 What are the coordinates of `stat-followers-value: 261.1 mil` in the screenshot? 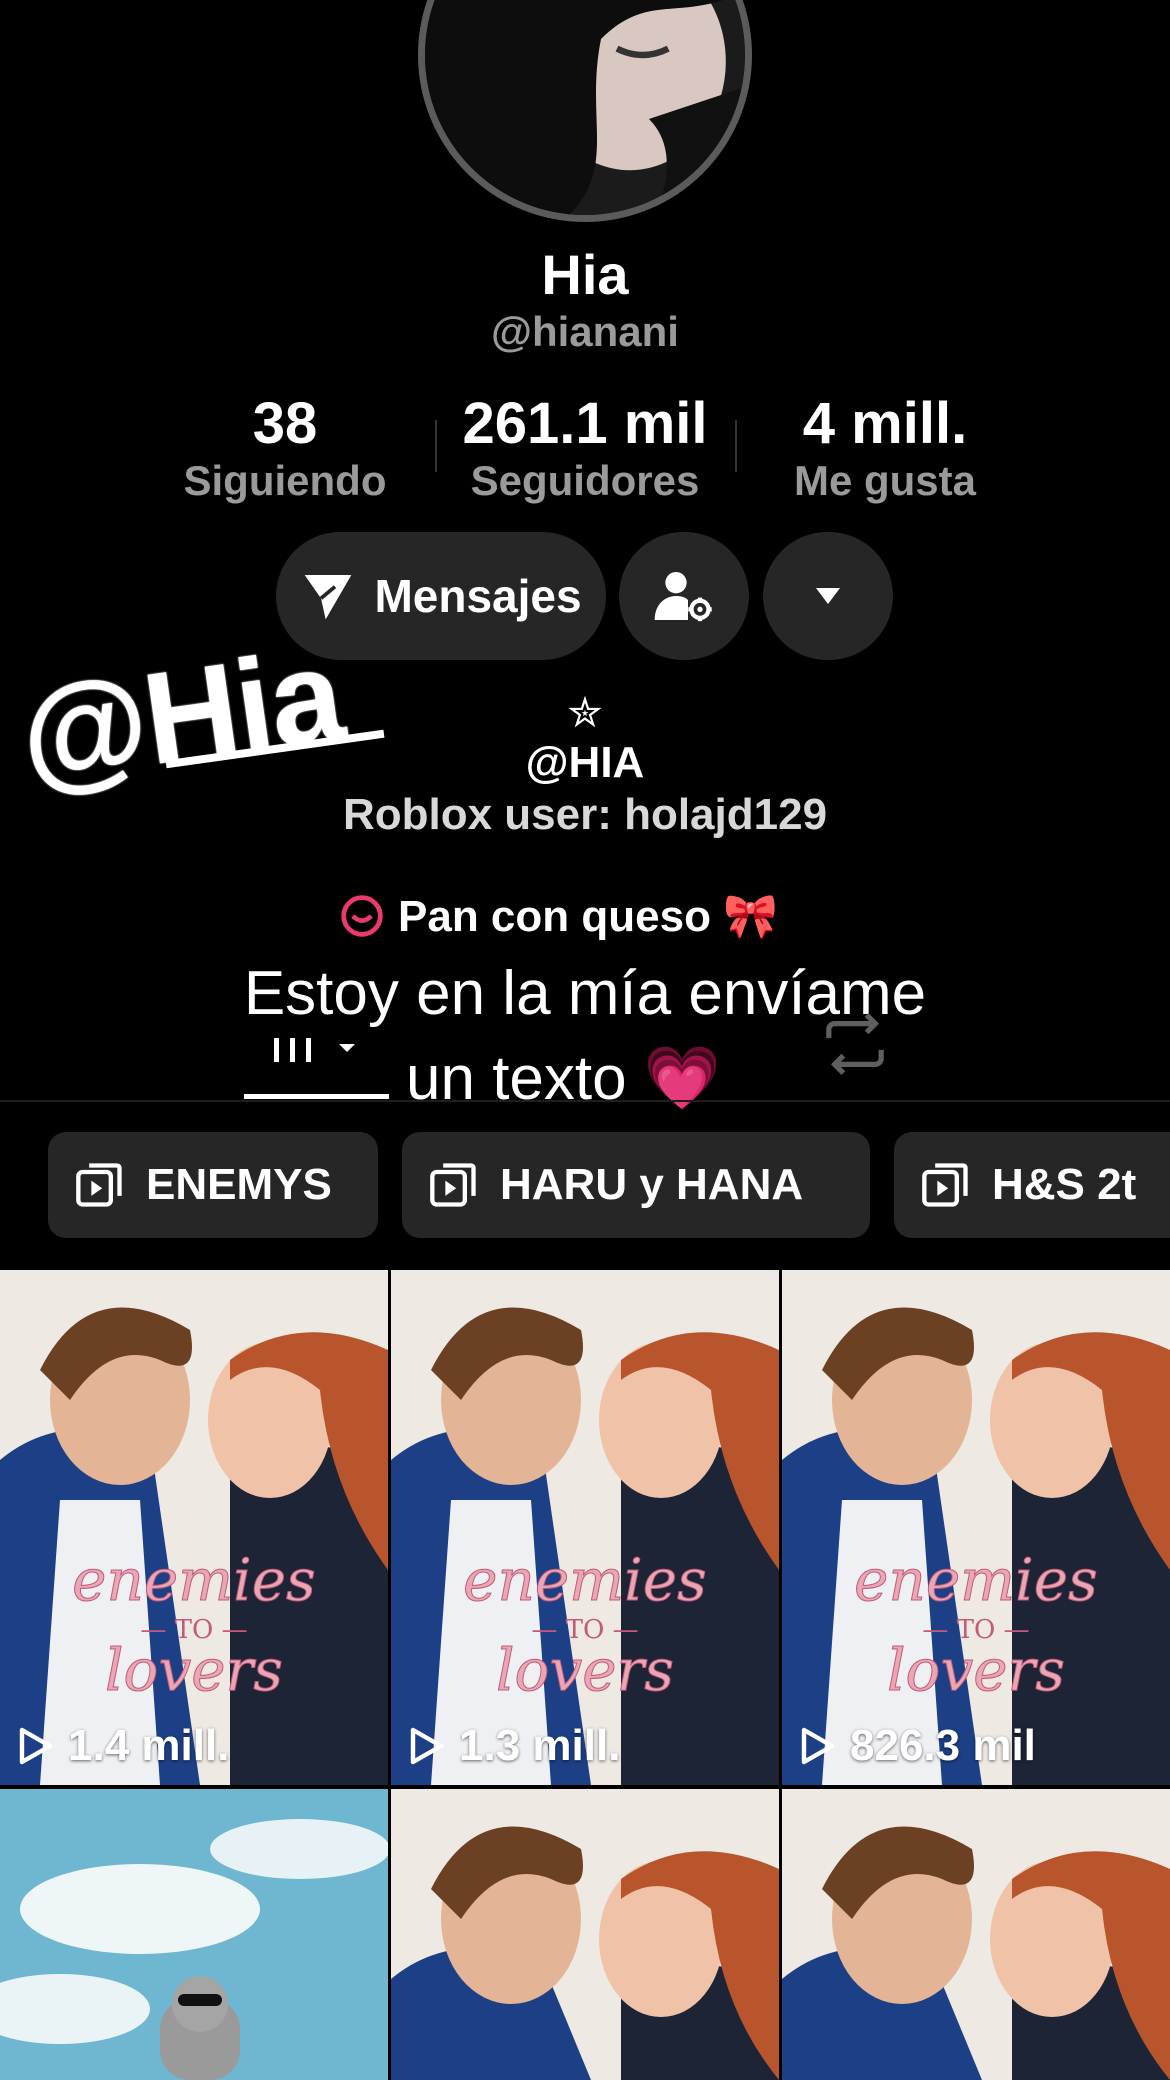 It's located at (585, 423).